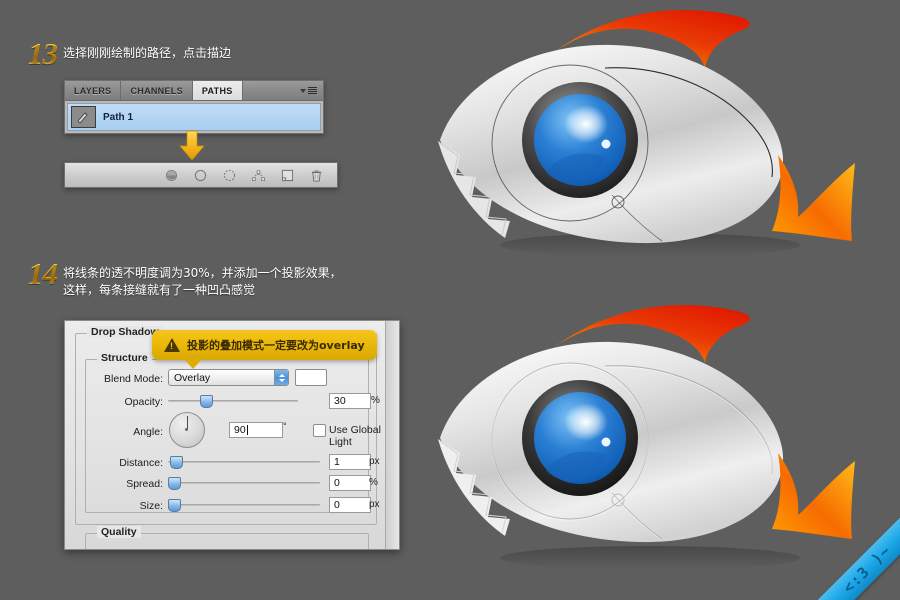  Describe the element at coordinates (43, 53) in the screenshot. I see `step-number-13: 13` at that location.